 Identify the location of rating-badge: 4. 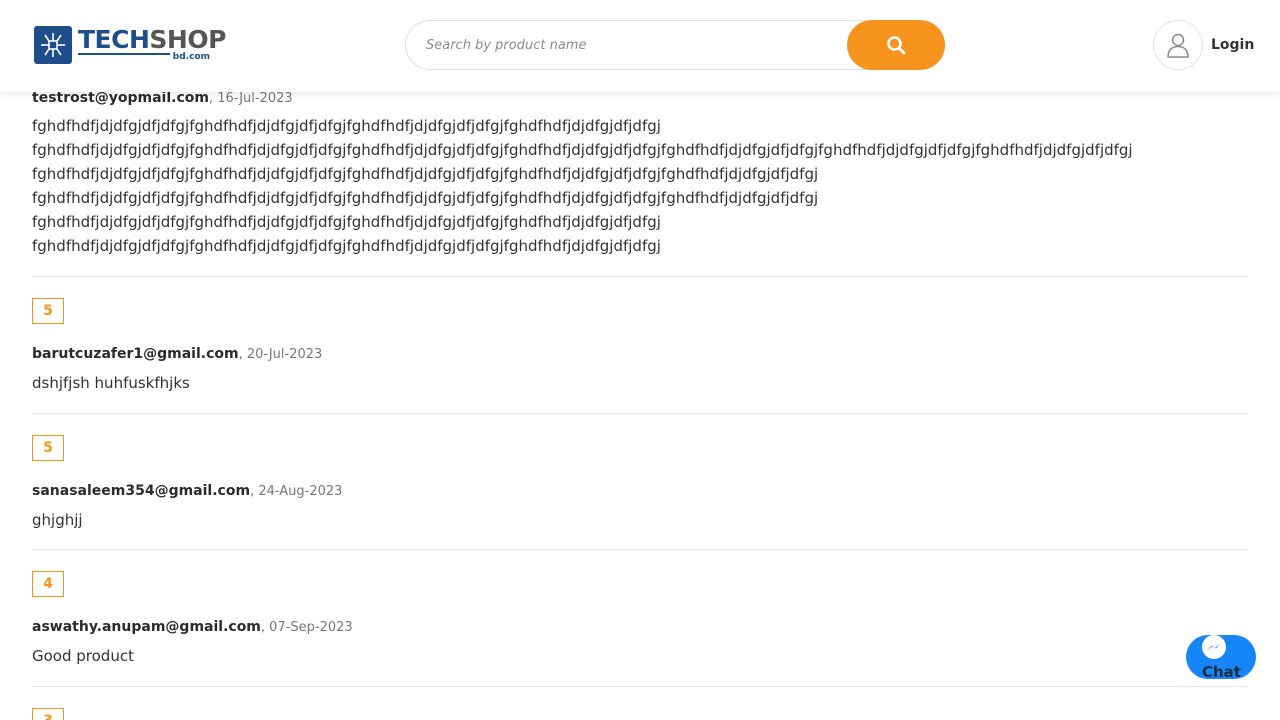
(48, 584).